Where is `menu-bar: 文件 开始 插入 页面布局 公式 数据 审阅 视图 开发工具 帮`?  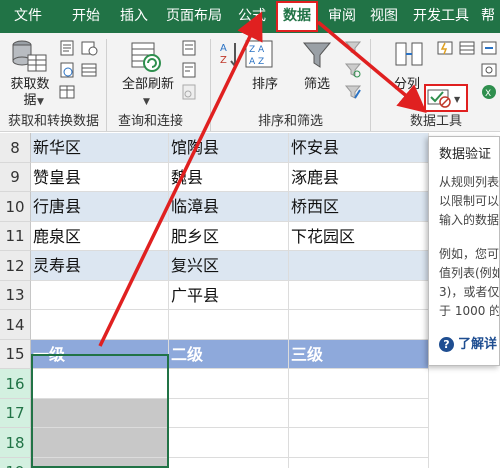 menu-bar: 文件 开始 插入 页面布局 公式 数据 审阅 视图 开发工具 帮 is located at coordinates (250, 16).